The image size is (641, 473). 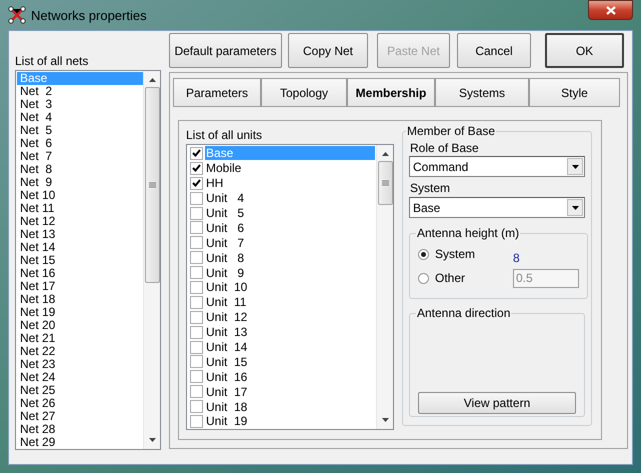 I want to click on net-item: Net 24, so click(x=80, y=377).